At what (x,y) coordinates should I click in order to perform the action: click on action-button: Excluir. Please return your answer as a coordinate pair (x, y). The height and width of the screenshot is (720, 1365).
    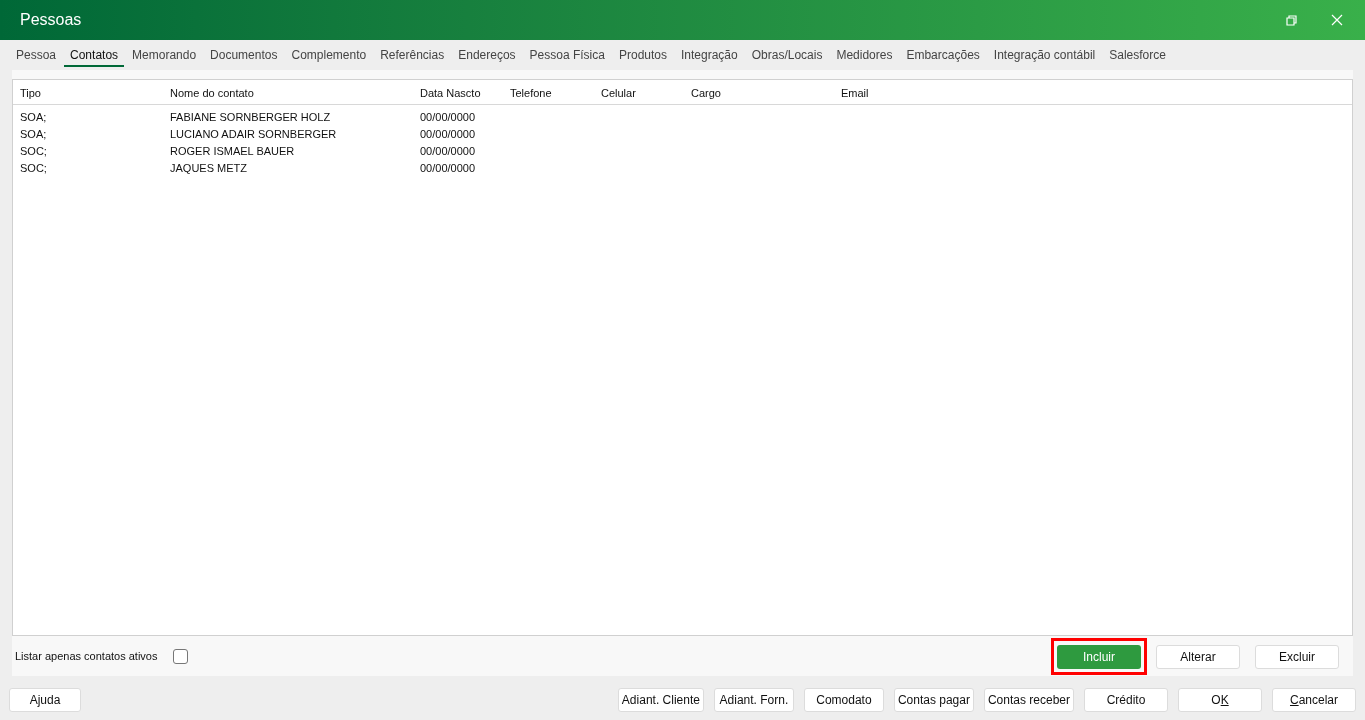
    Looking at the image, I should click on (1297, 656).